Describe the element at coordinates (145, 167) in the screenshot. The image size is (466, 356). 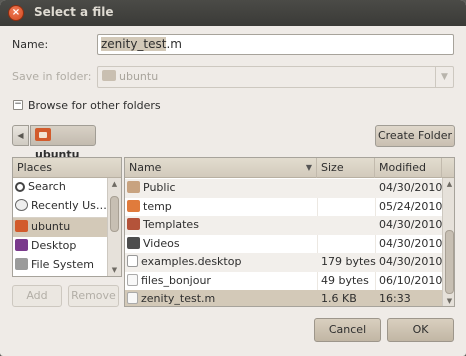
I see `column-header-name-label: Name` at that location.